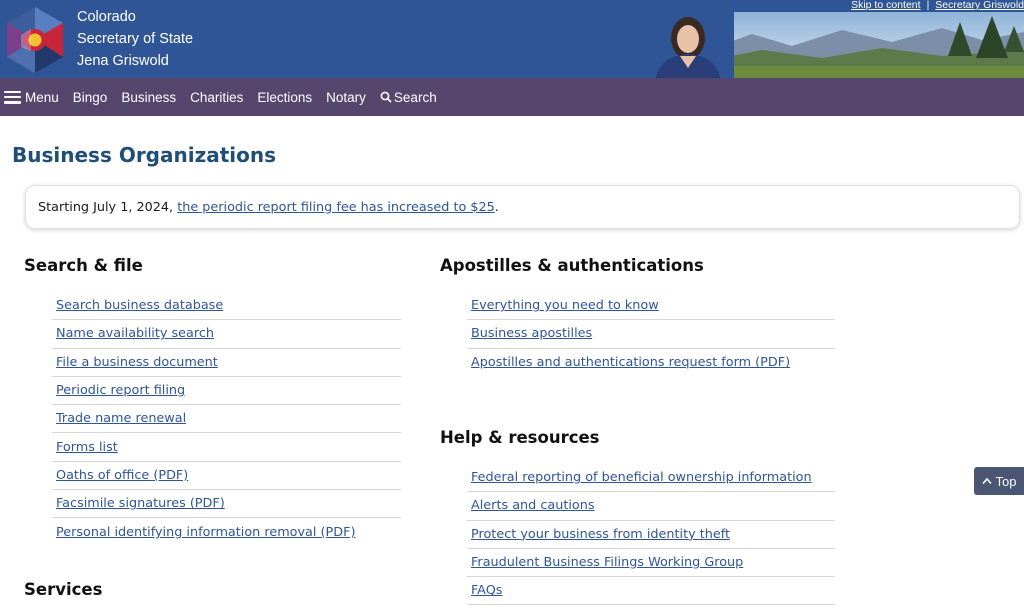  Describe the element at coordinates (216, 97) in the screenshot. I see `nav-item-charities: Charities` at that location.